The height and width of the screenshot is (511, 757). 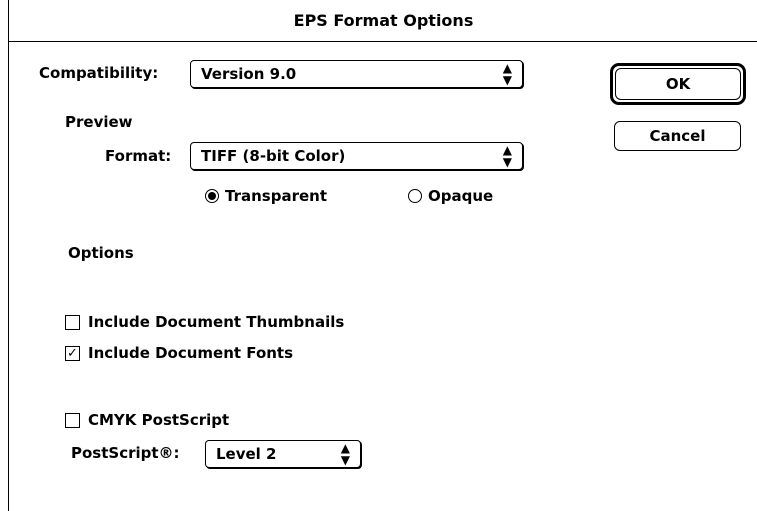 What do you see at coordinates (383, 21) in the screenshot?
I see `dialog-title: EPS Format Options` at bounding box center [383, 21].